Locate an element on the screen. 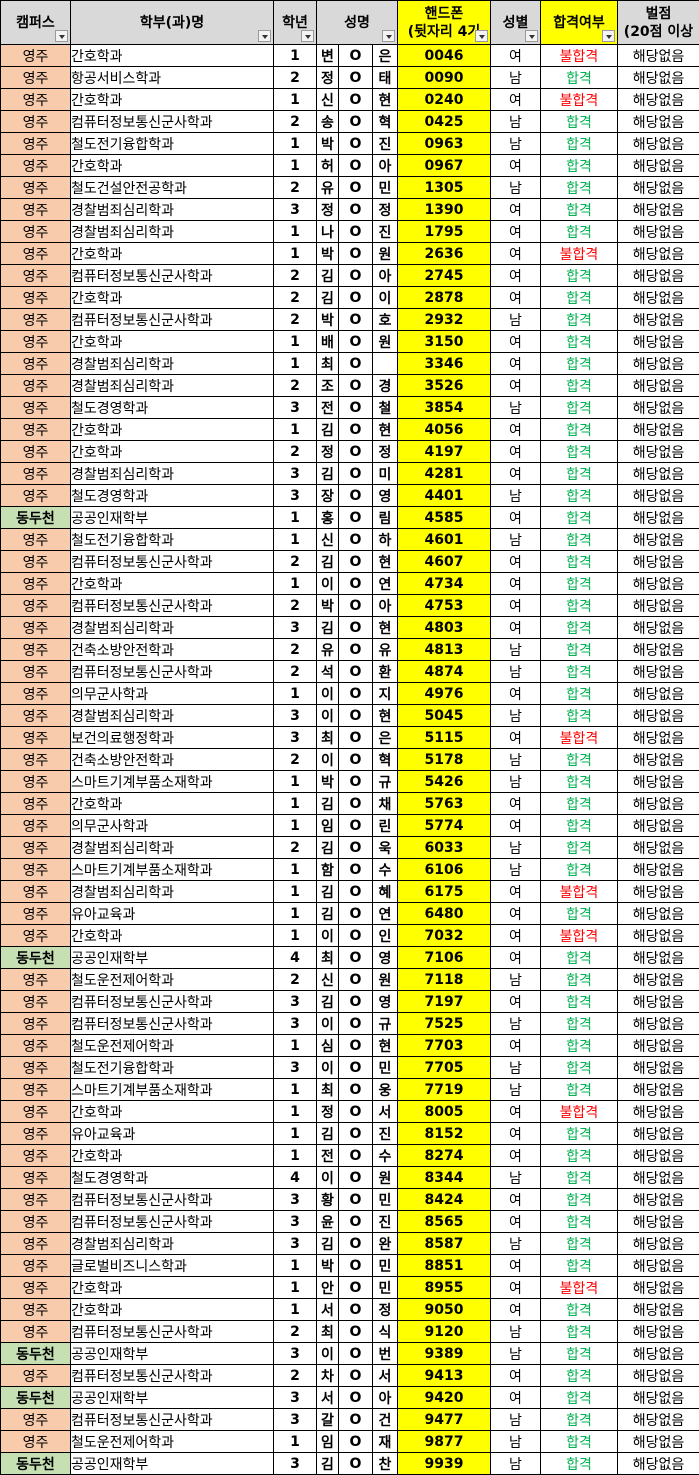 This screenshot has width=699, height=1475. dept-cell: 철도전기융합학과 is located at coordinates (172, 539).